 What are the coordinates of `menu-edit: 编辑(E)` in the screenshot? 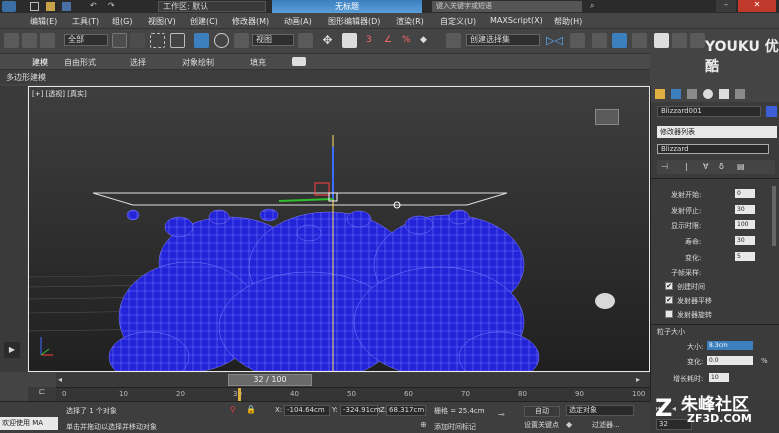 It's located at (43, 21).